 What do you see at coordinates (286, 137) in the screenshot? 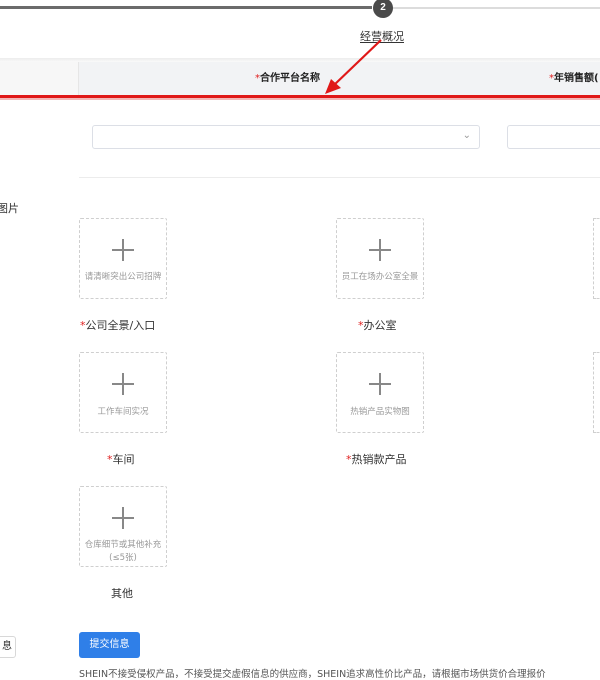
I see `platform-name-select: ⌄` at bounding box center [286, 137].